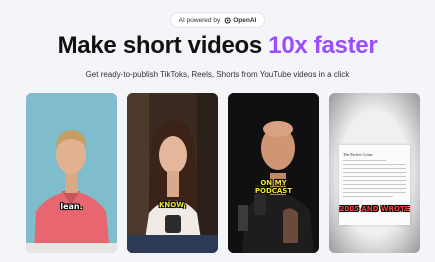 The height and width of the screenshot is (262, 435). I want to click on openai-icon, so click(227, 20).